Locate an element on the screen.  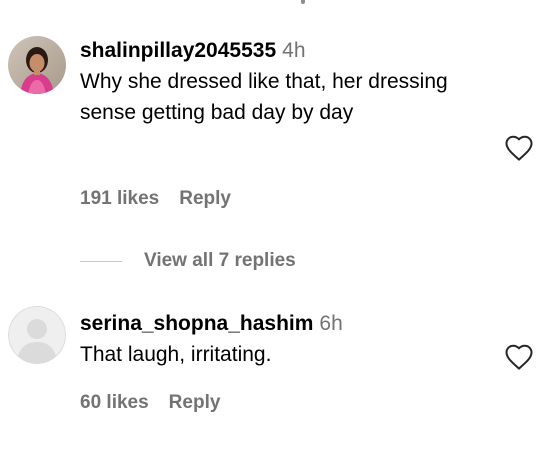
username: serina_shopna_hashim is located at coordinates (196, 323).